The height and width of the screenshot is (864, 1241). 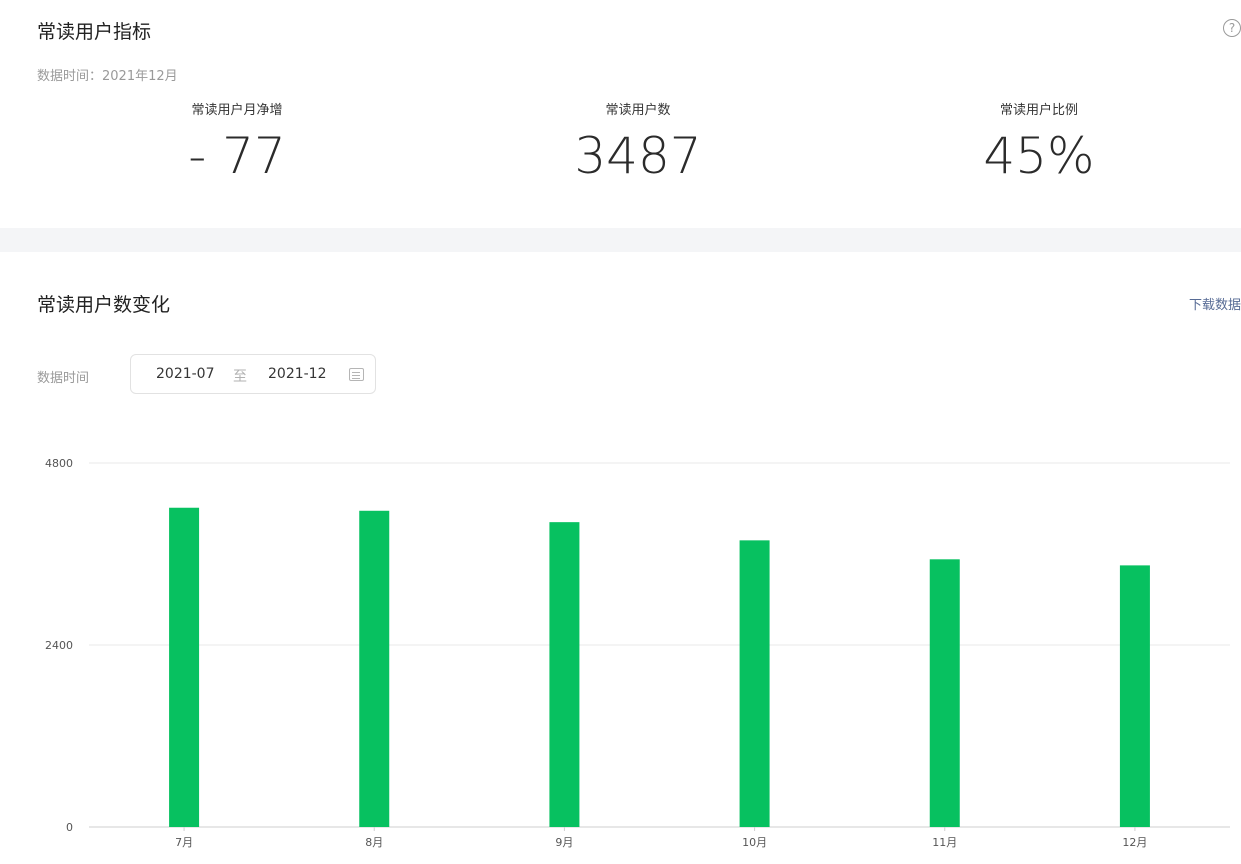 What do you see at coordinates (564, 842) in the screenshot?
I see `x-tick-label: 9月` at bounding box center [564, 842].